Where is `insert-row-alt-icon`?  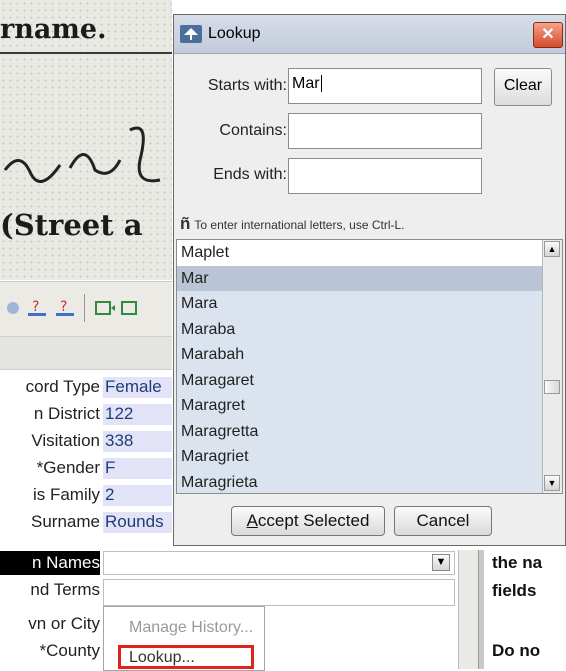 insert-row-alt-icon is located at coordinates (131, 308).